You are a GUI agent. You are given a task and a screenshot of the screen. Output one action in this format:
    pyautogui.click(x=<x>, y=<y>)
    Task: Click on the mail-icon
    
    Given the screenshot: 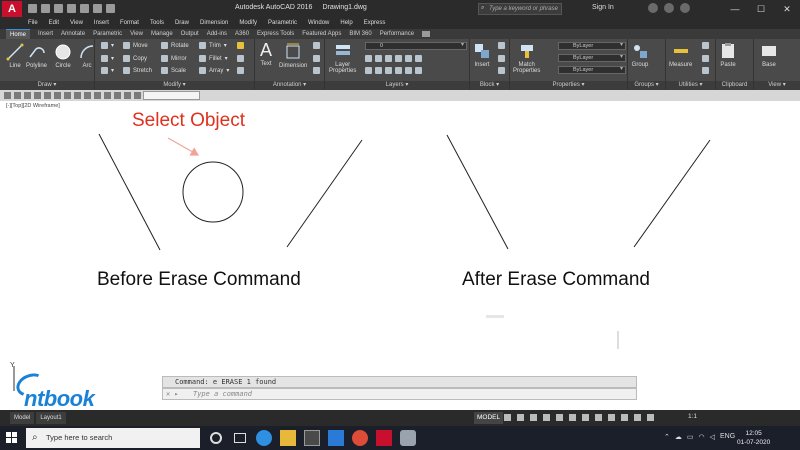 What is the action you would take?
    pyautogui.click(x=336, y=438)
    